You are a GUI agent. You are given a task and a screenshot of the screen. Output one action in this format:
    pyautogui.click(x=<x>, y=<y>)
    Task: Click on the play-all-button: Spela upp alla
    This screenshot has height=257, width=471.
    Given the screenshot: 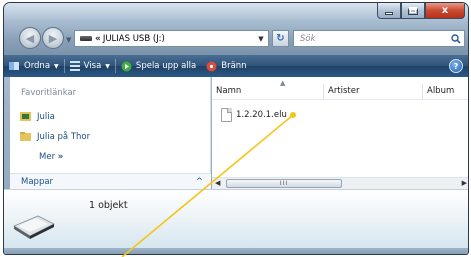 What is the action you would take?
    pyautogui.click(x=158, y=66)
    